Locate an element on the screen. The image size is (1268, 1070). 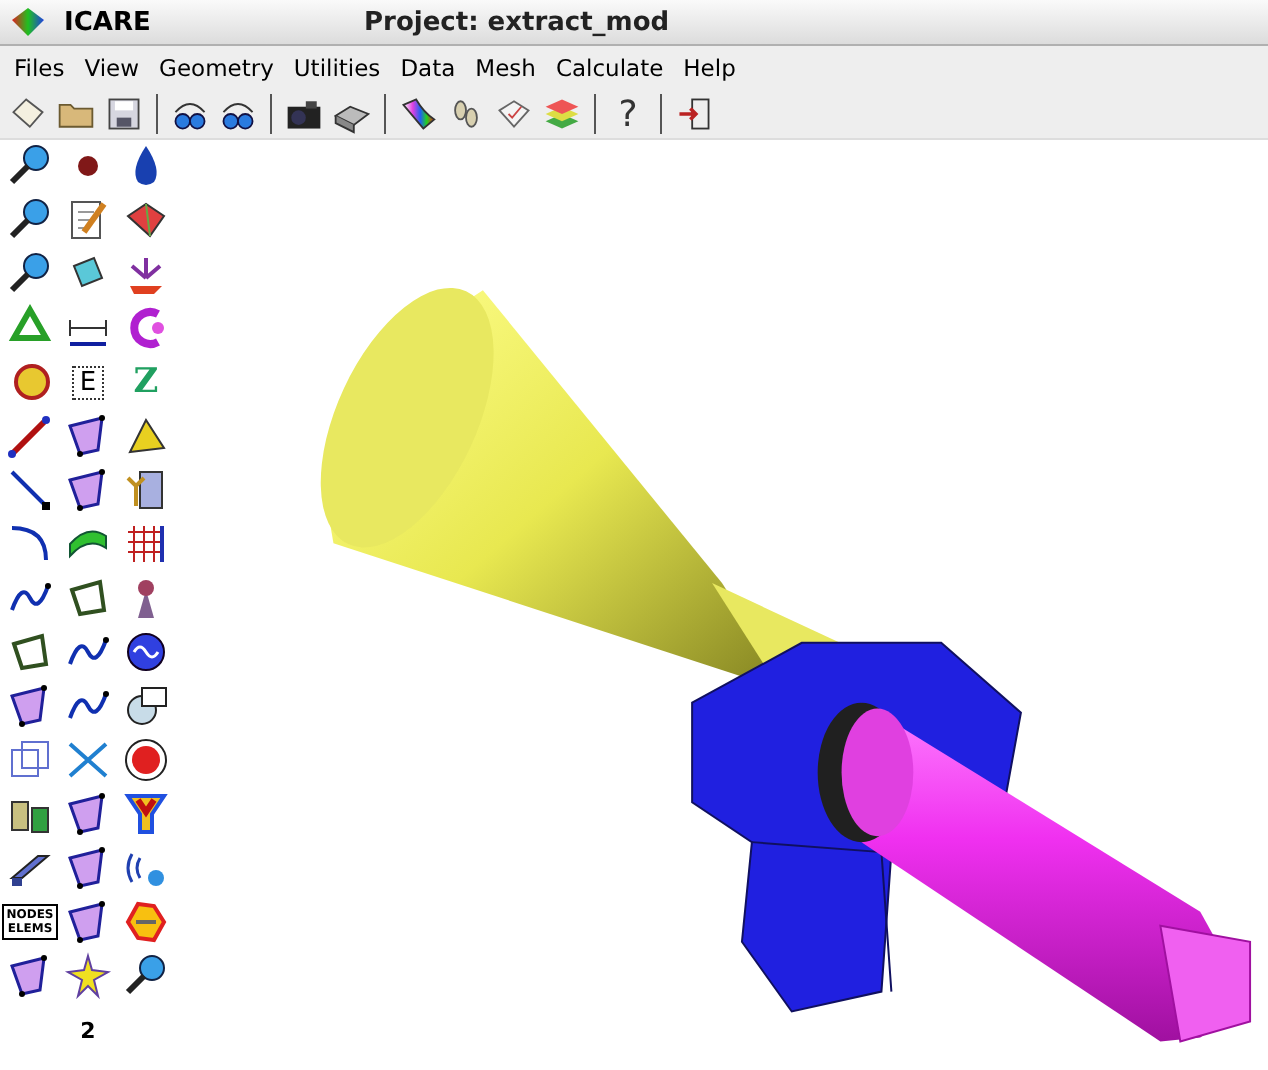
app-logo-icon is located at coordinates (28, 22).